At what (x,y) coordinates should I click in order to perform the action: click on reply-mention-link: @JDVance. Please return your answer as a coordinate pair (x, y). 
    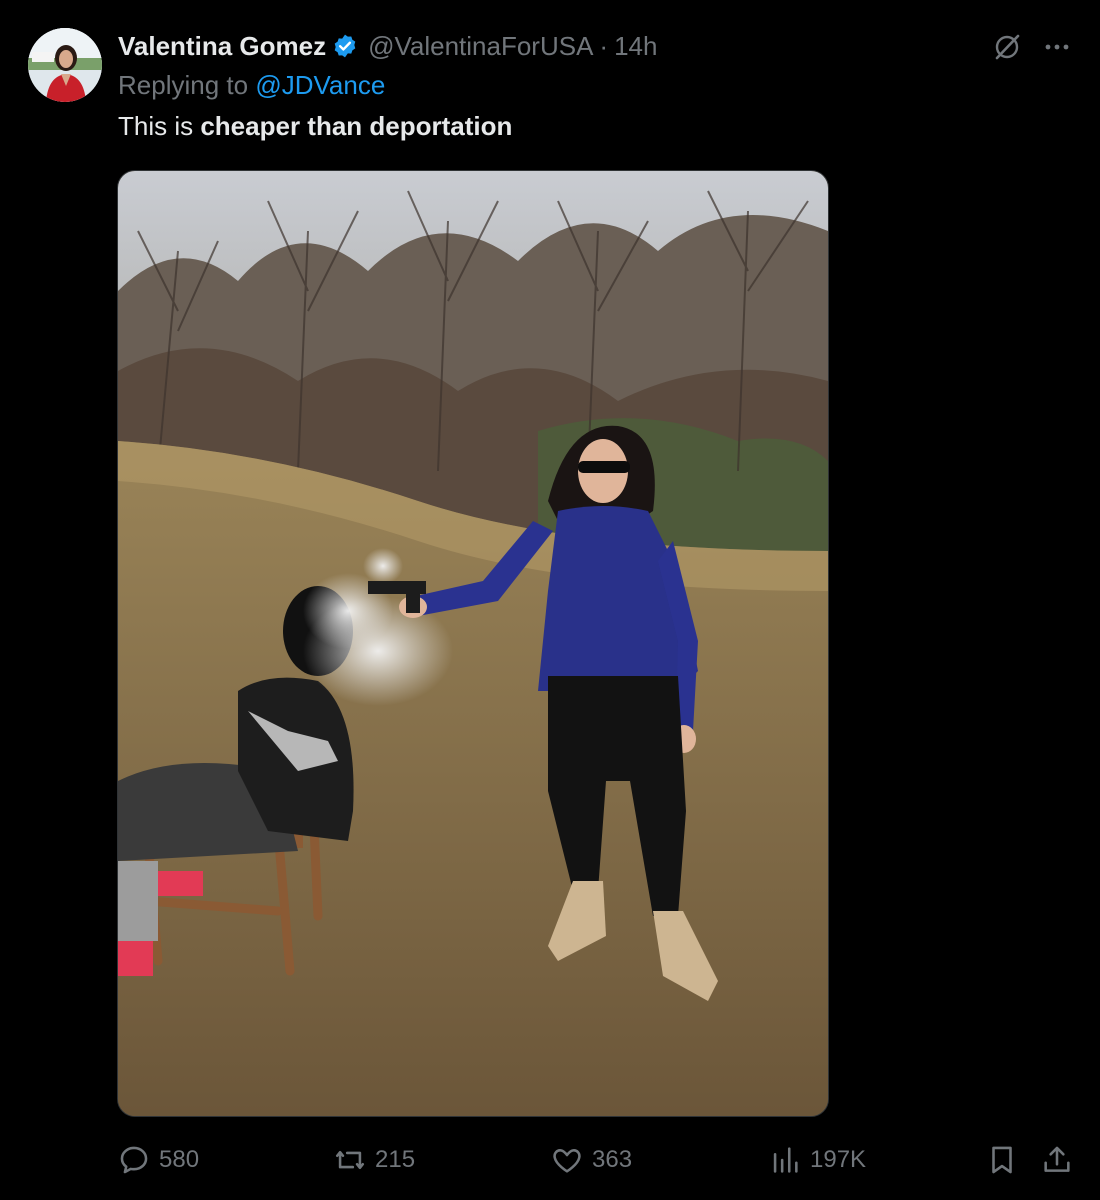
    Looking at the image, I should click on (320, 85).